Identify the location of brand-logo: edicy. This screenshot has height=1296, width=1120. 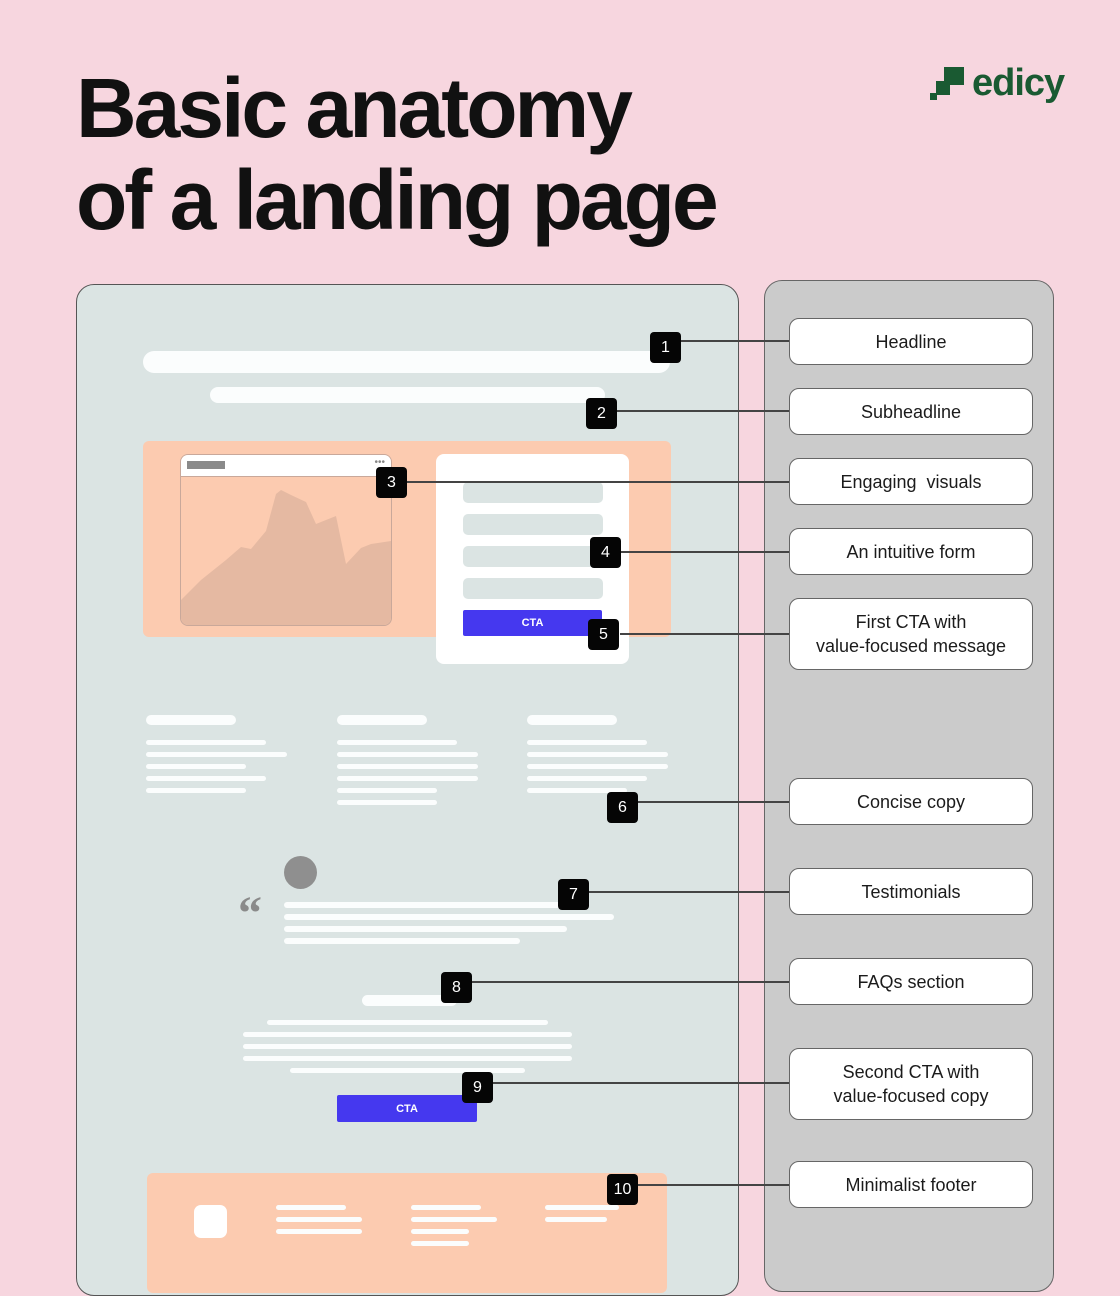
(997, 83).